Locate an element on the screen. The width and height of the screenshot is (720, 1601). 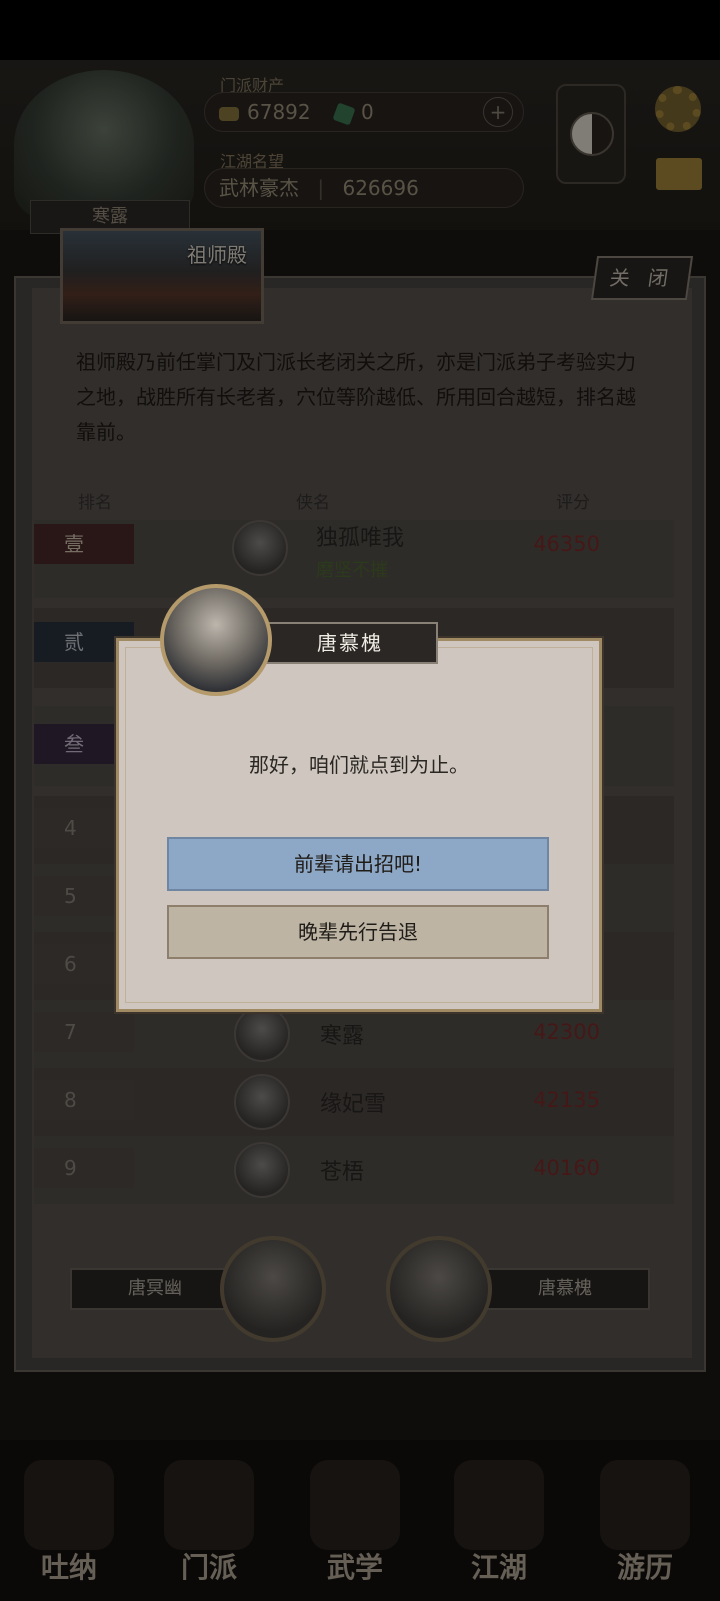
dialogue-text: 那好，咱们就点到为止。 is located at coordinates (359, 765).